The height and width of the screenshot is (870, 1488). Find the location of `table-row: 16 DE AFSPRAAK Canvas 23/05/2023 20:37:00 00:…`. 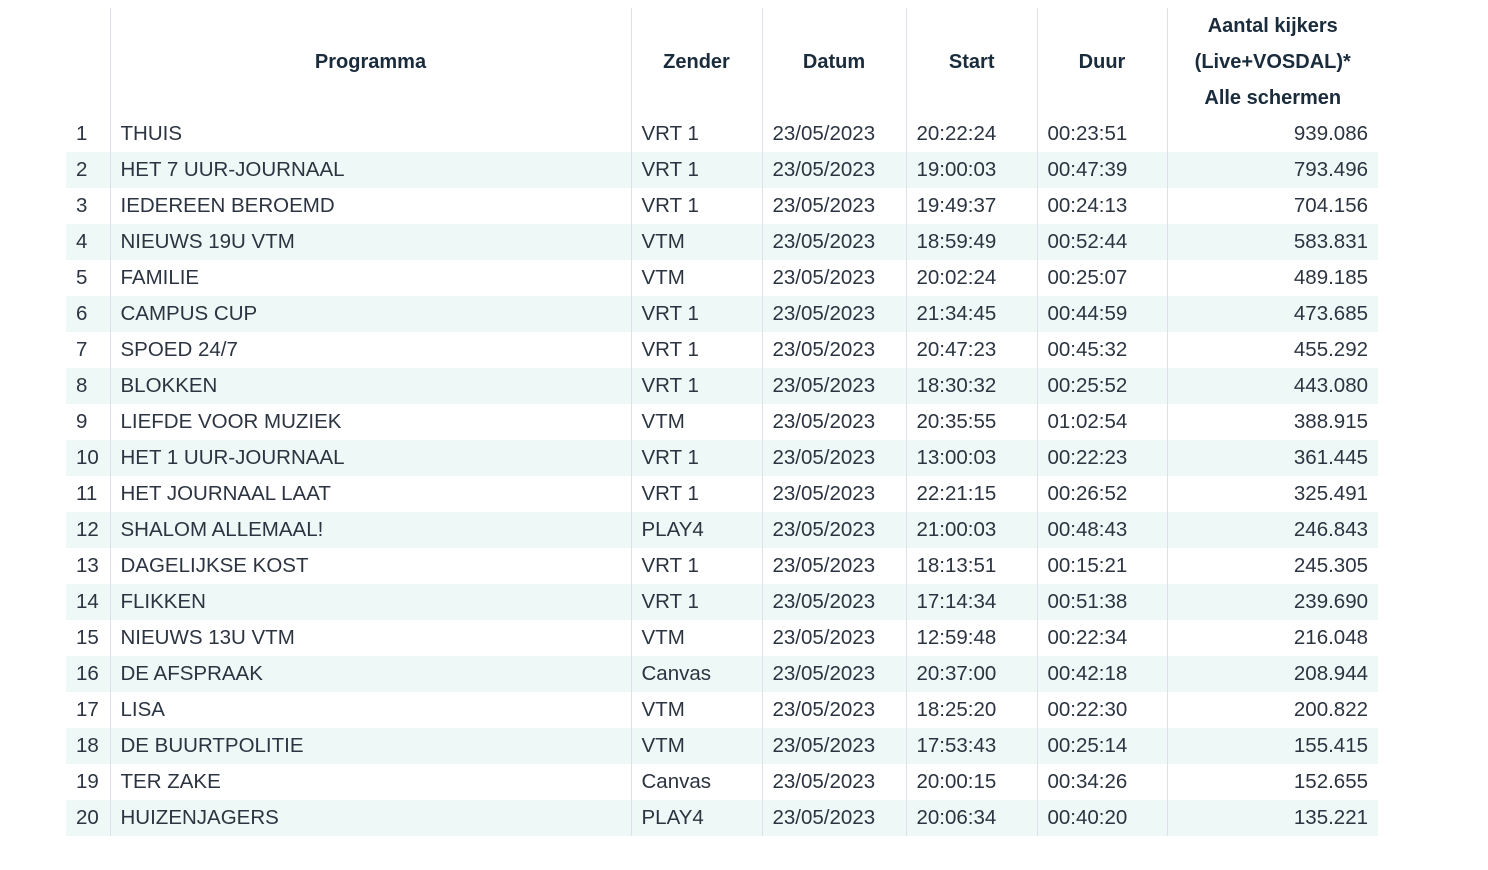

table-row: 16 DE AFSPRAAK Canvas 23/05/2023 20:37:00 00:… is located at coordinates (722, 674).